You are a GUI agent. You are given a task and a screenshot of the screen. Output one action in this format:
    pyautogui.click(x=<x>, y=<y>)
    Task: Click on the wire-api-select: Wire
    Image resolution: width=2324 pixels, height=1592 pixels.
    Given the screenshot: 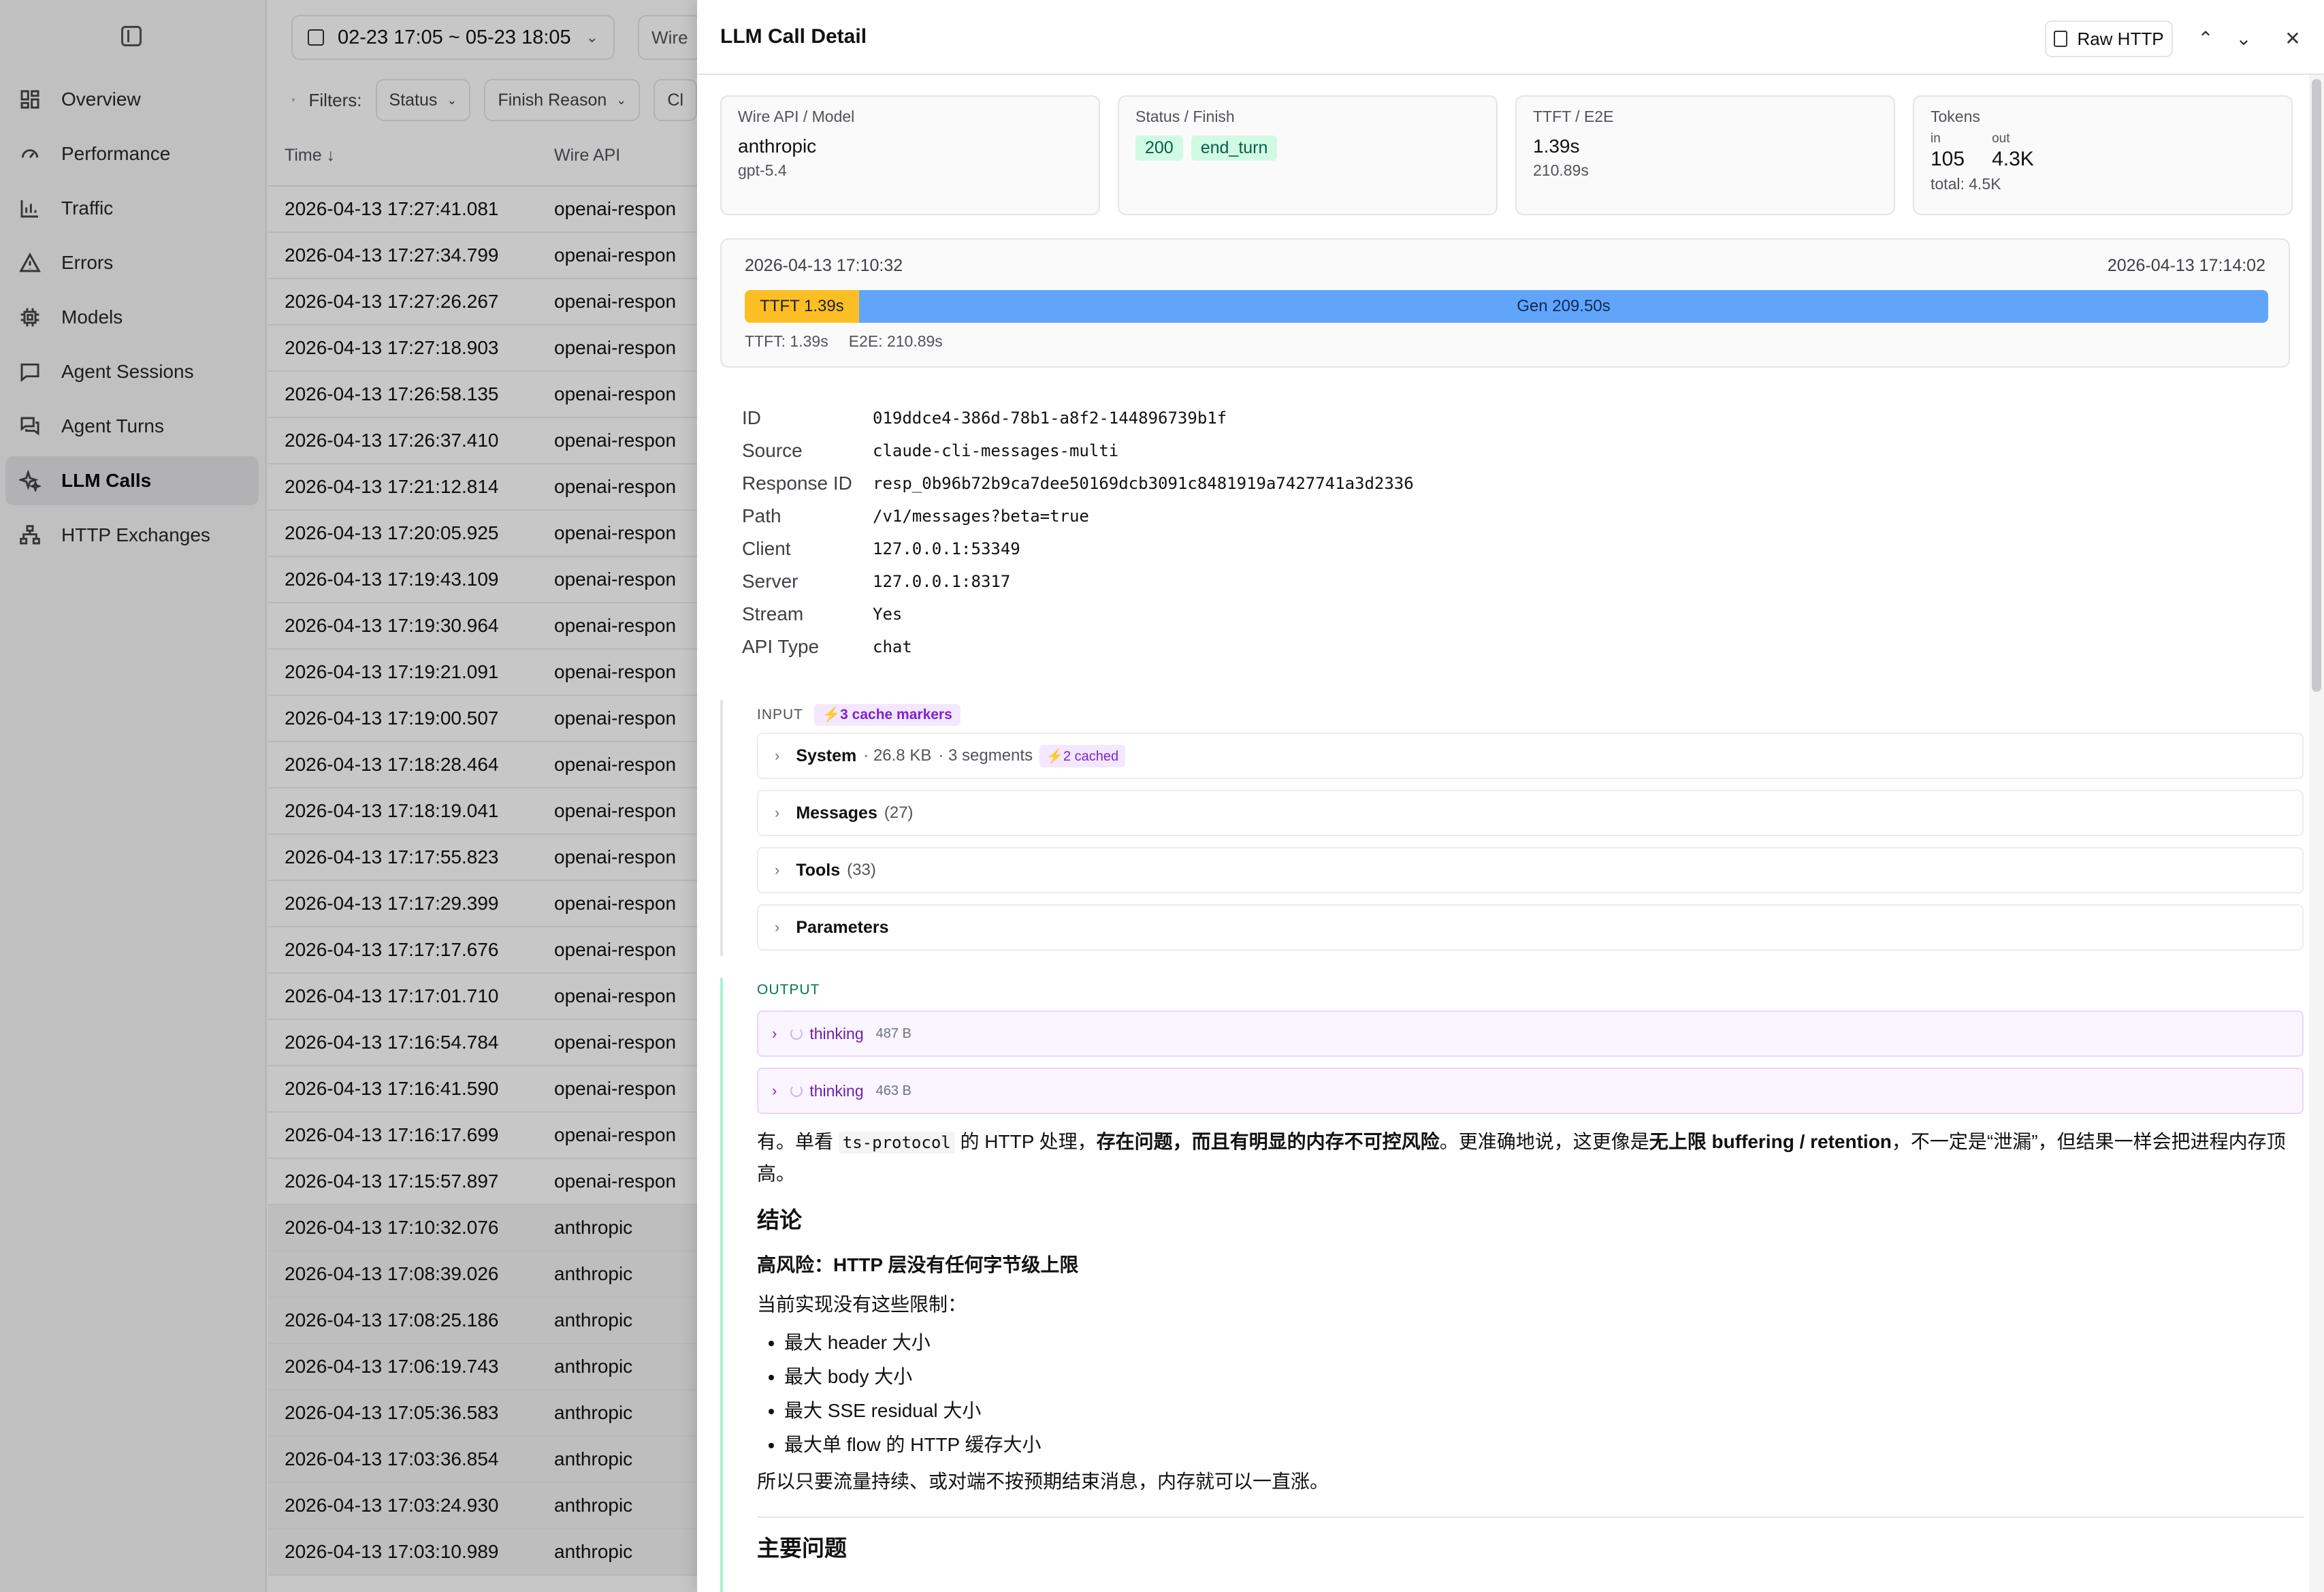 What is the action you would take?
    pyautogui.click(x=667, y=37)
    